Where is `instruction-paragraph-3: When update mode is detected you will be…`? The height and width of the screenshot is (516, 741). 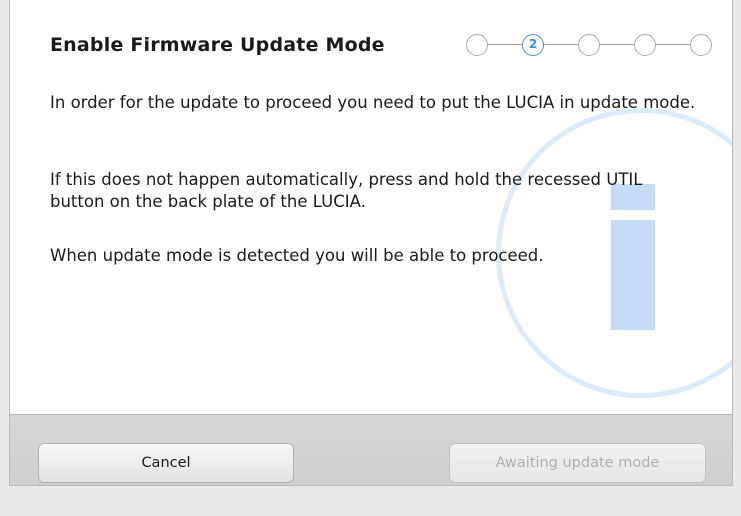
instruction-paragraph-3: When update mode is detected you will be… is located at coordinates (297, 255).